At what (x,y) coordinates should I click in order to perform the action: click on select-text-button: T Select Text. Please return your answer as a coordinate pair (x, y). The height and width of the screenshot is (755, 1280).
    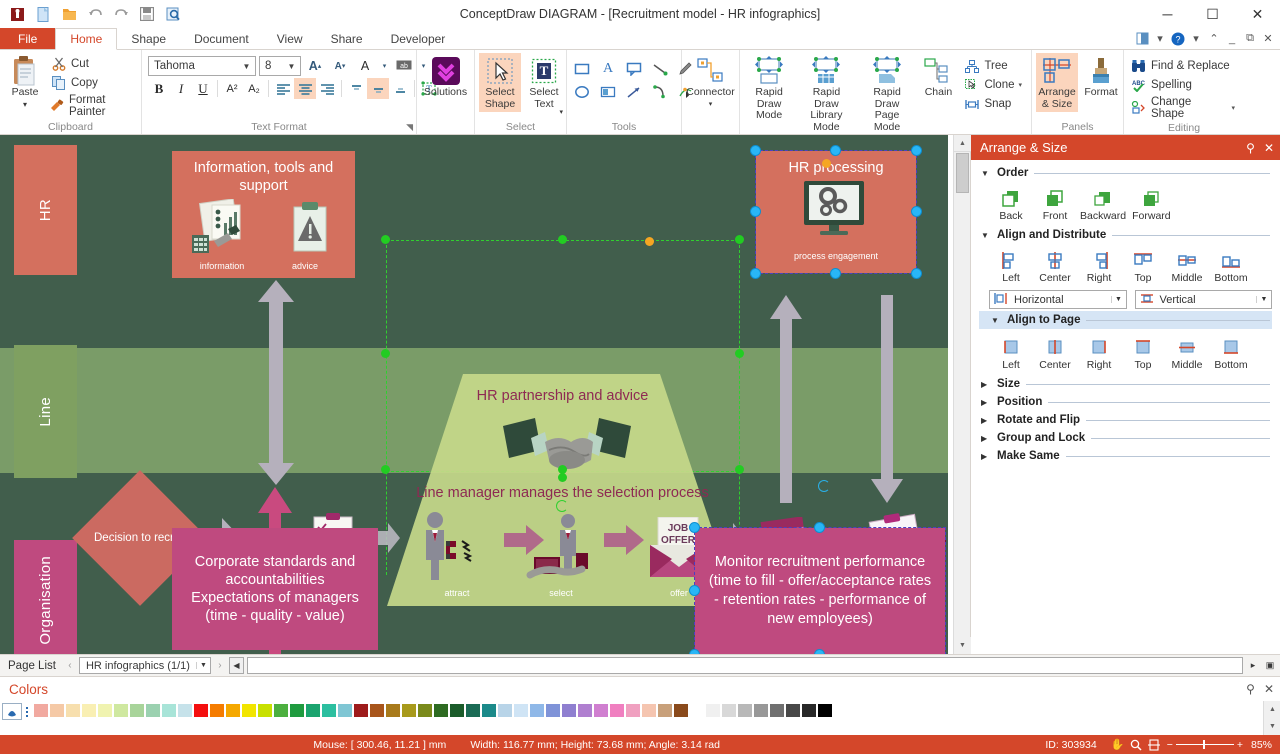
    Looking at the image, I should click on (544, 82).